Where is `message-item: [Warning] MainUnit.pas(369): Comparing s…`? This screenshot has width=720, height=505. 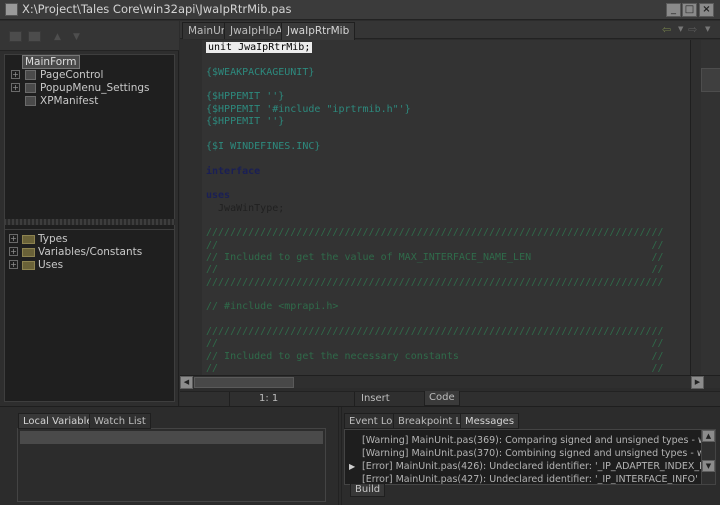 message-item: [Warning] MainUnit.pas(369): Comparing s… is located at coordinates (538, 440).